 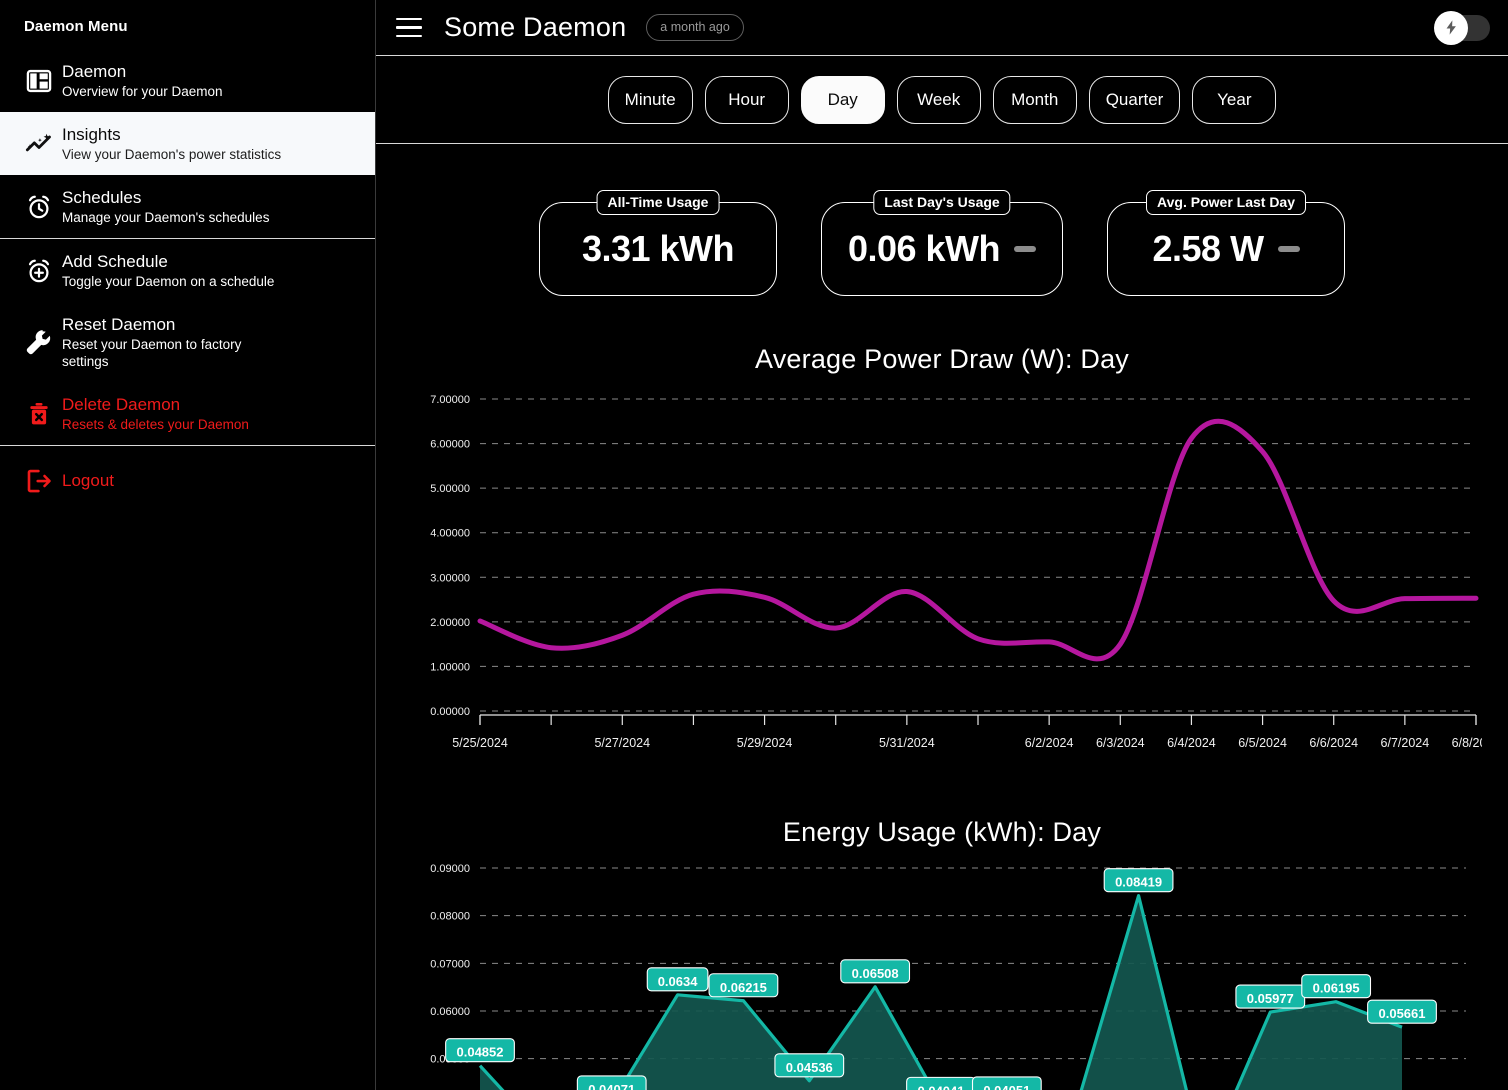 What do you see at coordinates (1234, 99) in the screenshot?
I see `range-option-year: Year` at bounding box center [1234, 99].